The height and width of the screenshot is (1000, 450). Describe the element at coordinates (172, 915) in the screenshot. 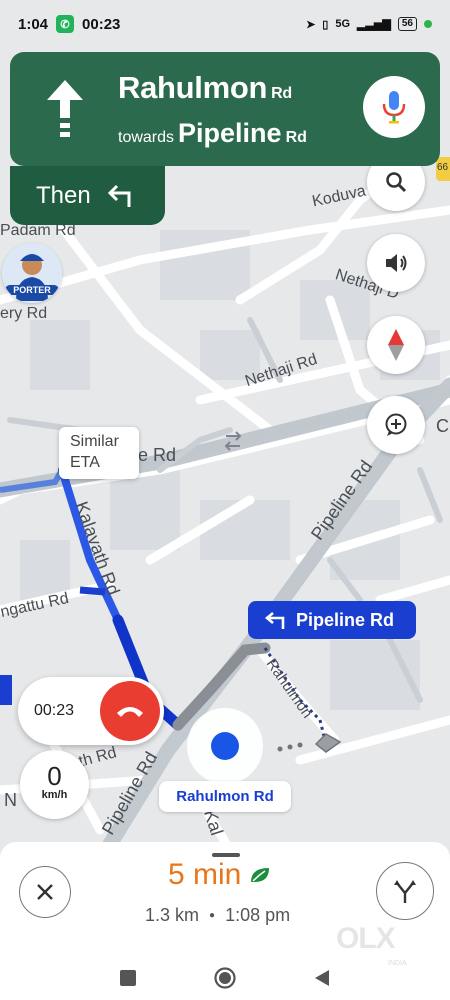

I see `trip-distance: 1.3 km` at that location.